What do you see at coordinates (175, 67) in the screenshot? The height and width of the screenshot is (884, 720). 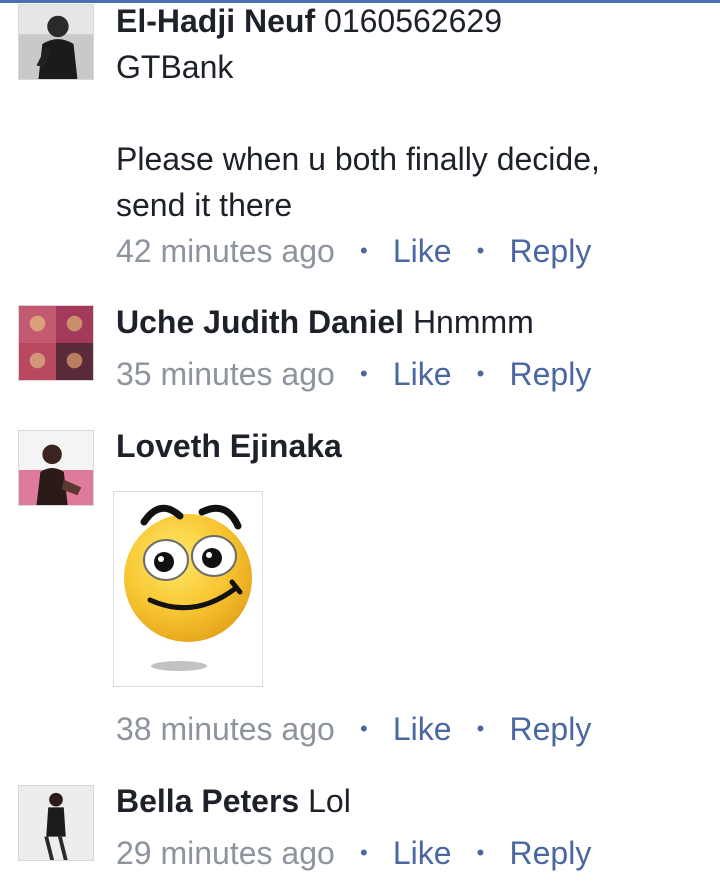 I see `comment-text-line: GTBank` at bounding box center [175, 67].